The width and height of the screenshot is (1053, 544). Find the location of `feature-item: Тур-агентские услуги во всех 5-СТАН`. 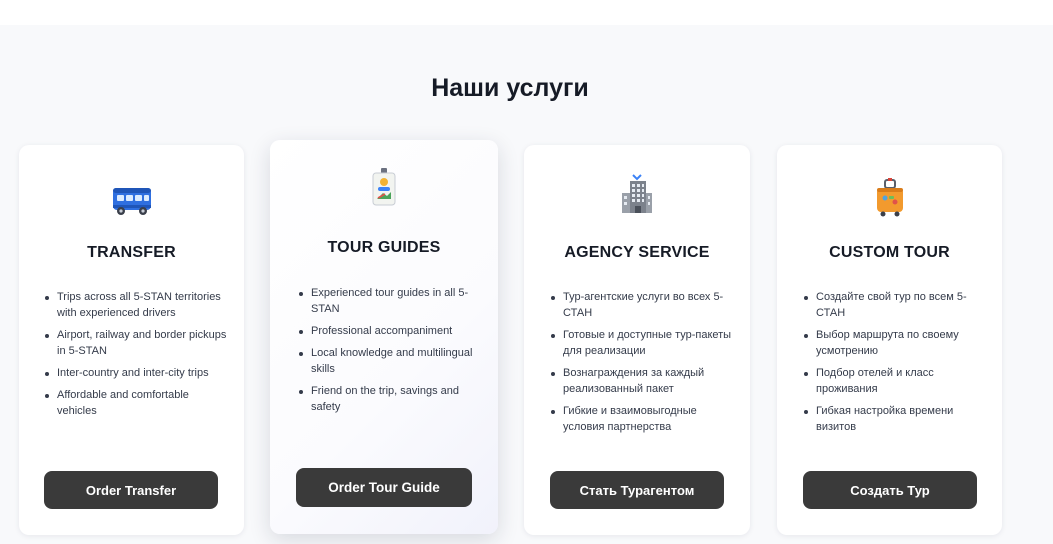

feature-item: Тур-агентские услуги во всех 5-СТАН is located at coordinates (641, 305).